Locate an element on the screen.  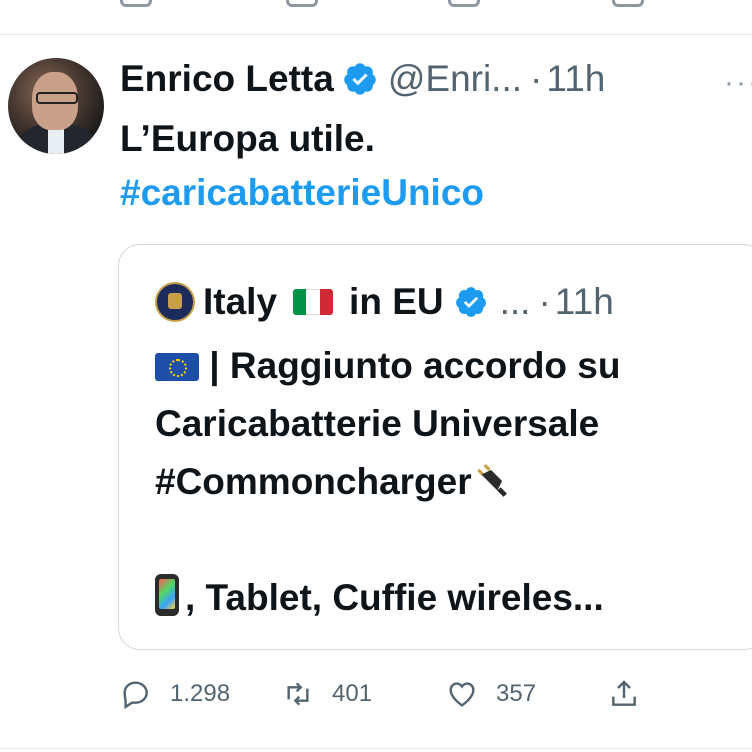
like-button: 357 is located at coordinates (491, 694).